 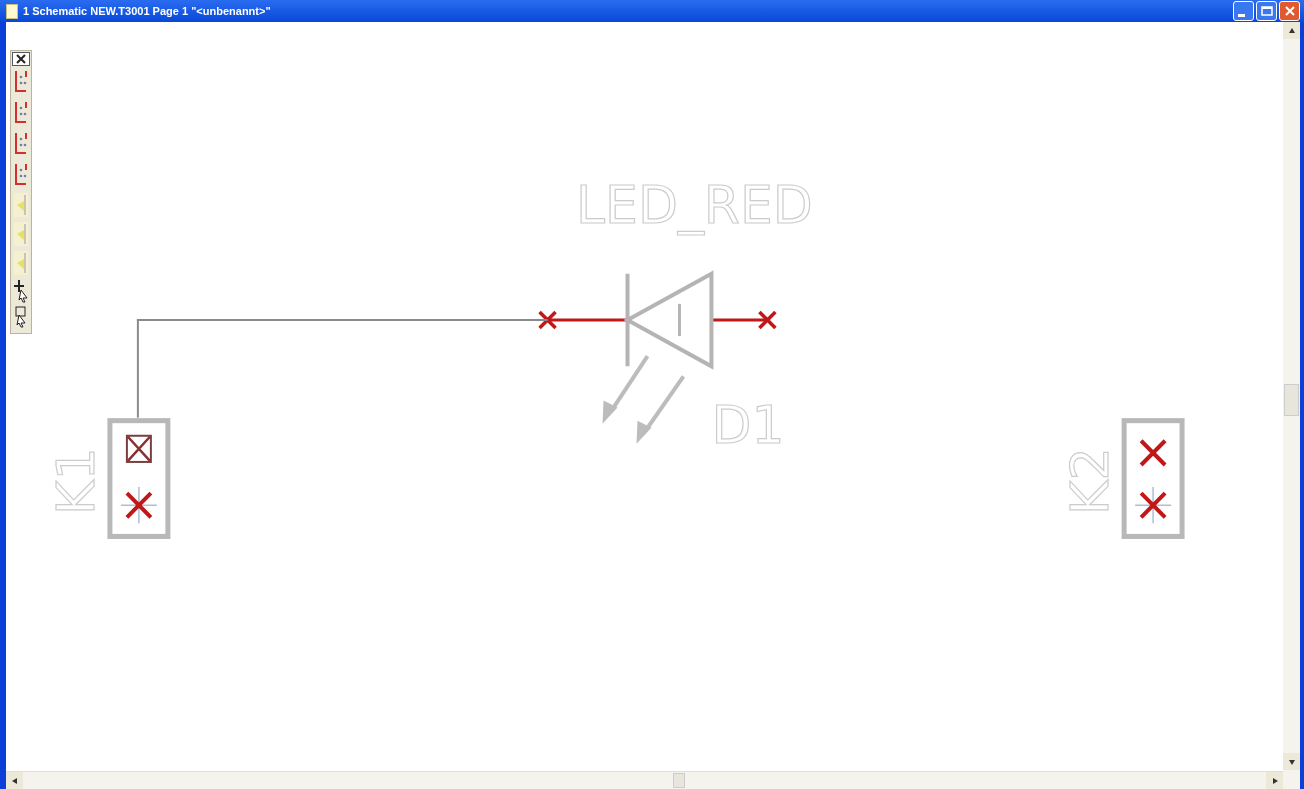 I want to click on cursor-box-icon, so click(x=21, y=318).